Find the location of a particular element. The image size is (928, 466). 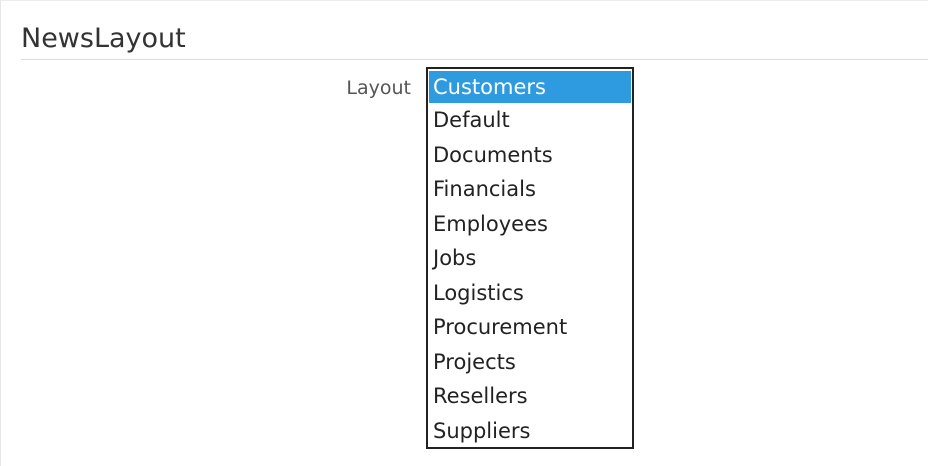

layout-option-logistics: Logistics is located at coordinates (530, 293).